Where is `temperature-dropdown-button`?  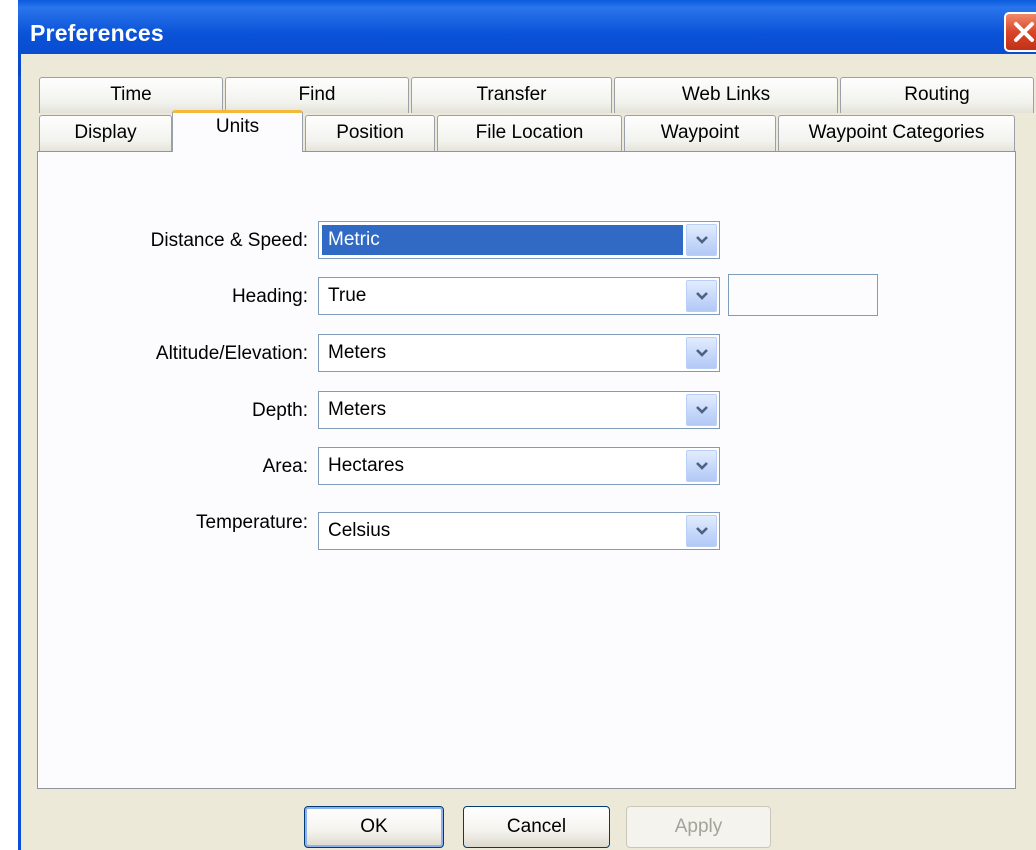 temperature-dropdown-button is located at coordinates (701, 531).